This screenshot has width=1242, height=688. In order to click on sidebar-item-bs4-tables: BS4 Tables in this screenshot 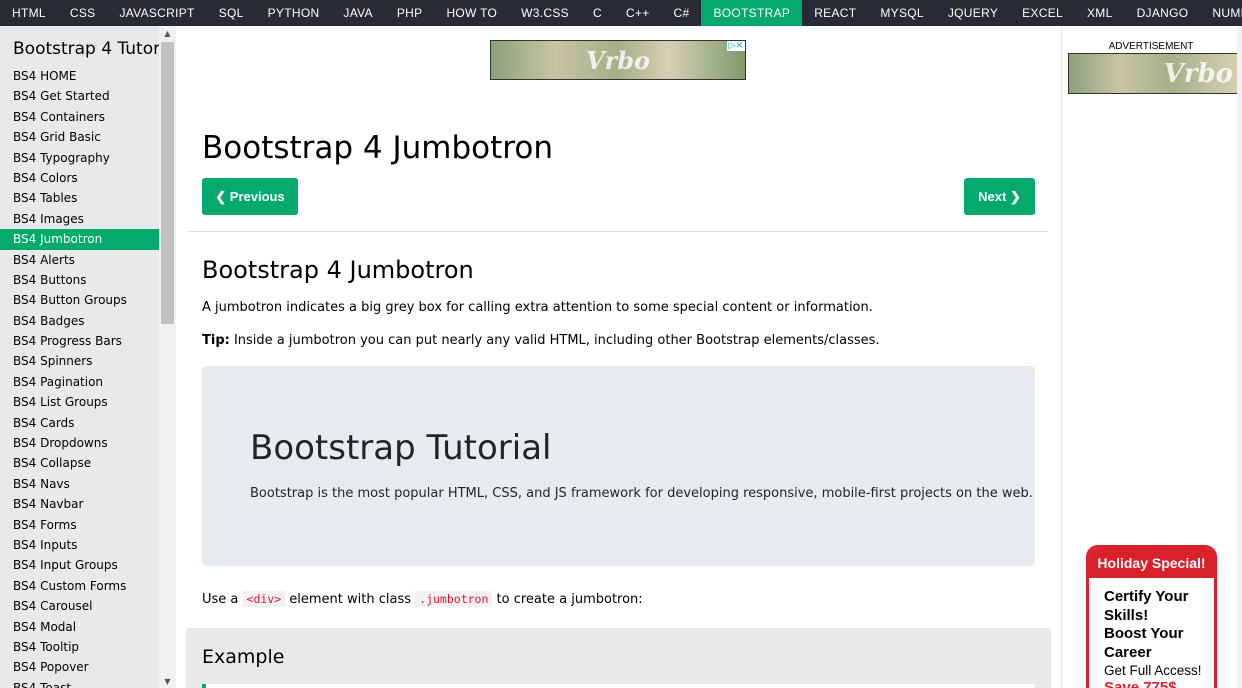, I will do `click(79, 198)`.